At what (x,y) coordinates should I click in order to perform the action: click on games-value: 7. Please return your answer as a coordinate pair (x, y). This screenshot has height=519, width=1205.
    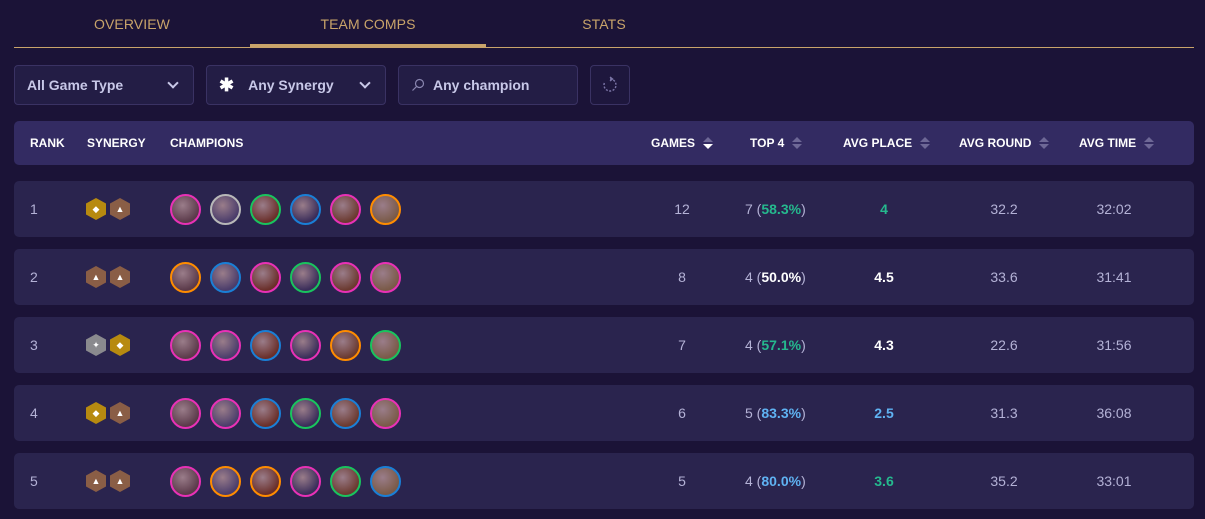
    Looking at the image, I should click on (682, 345).